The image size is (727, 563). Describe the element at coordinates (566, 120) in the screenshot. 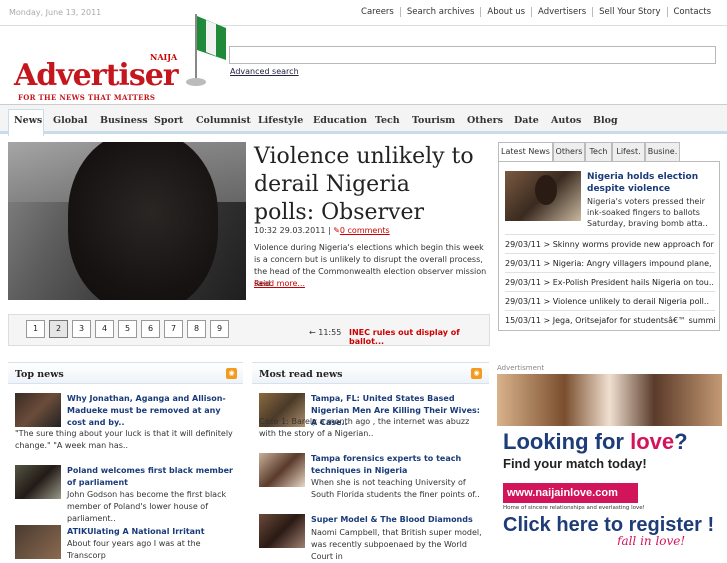

I see `nav-autos: Autos` at that location.